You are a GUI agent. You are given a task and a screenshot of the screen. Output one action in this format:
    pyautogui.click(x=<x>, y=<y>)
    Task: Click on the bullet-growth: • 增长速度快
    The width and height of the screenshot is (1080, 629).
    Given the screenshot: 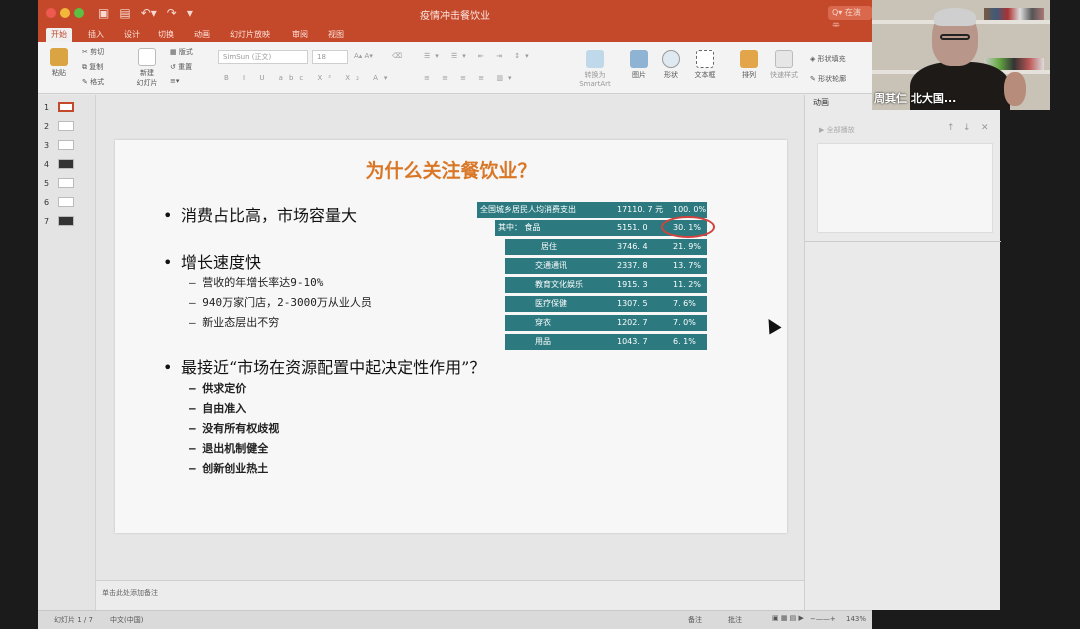 What is the action you would take?
    pyautogui.click(x=212, y=261)
    